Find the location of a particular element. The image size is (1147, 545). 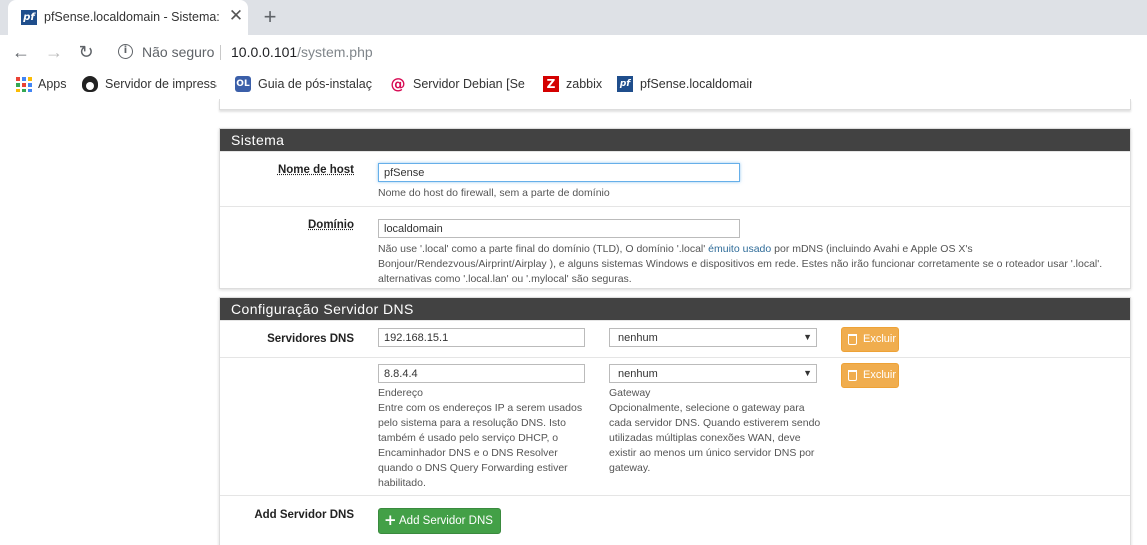

dns-address-input: 192.168.15.1 is located at coordinates (481, 337).